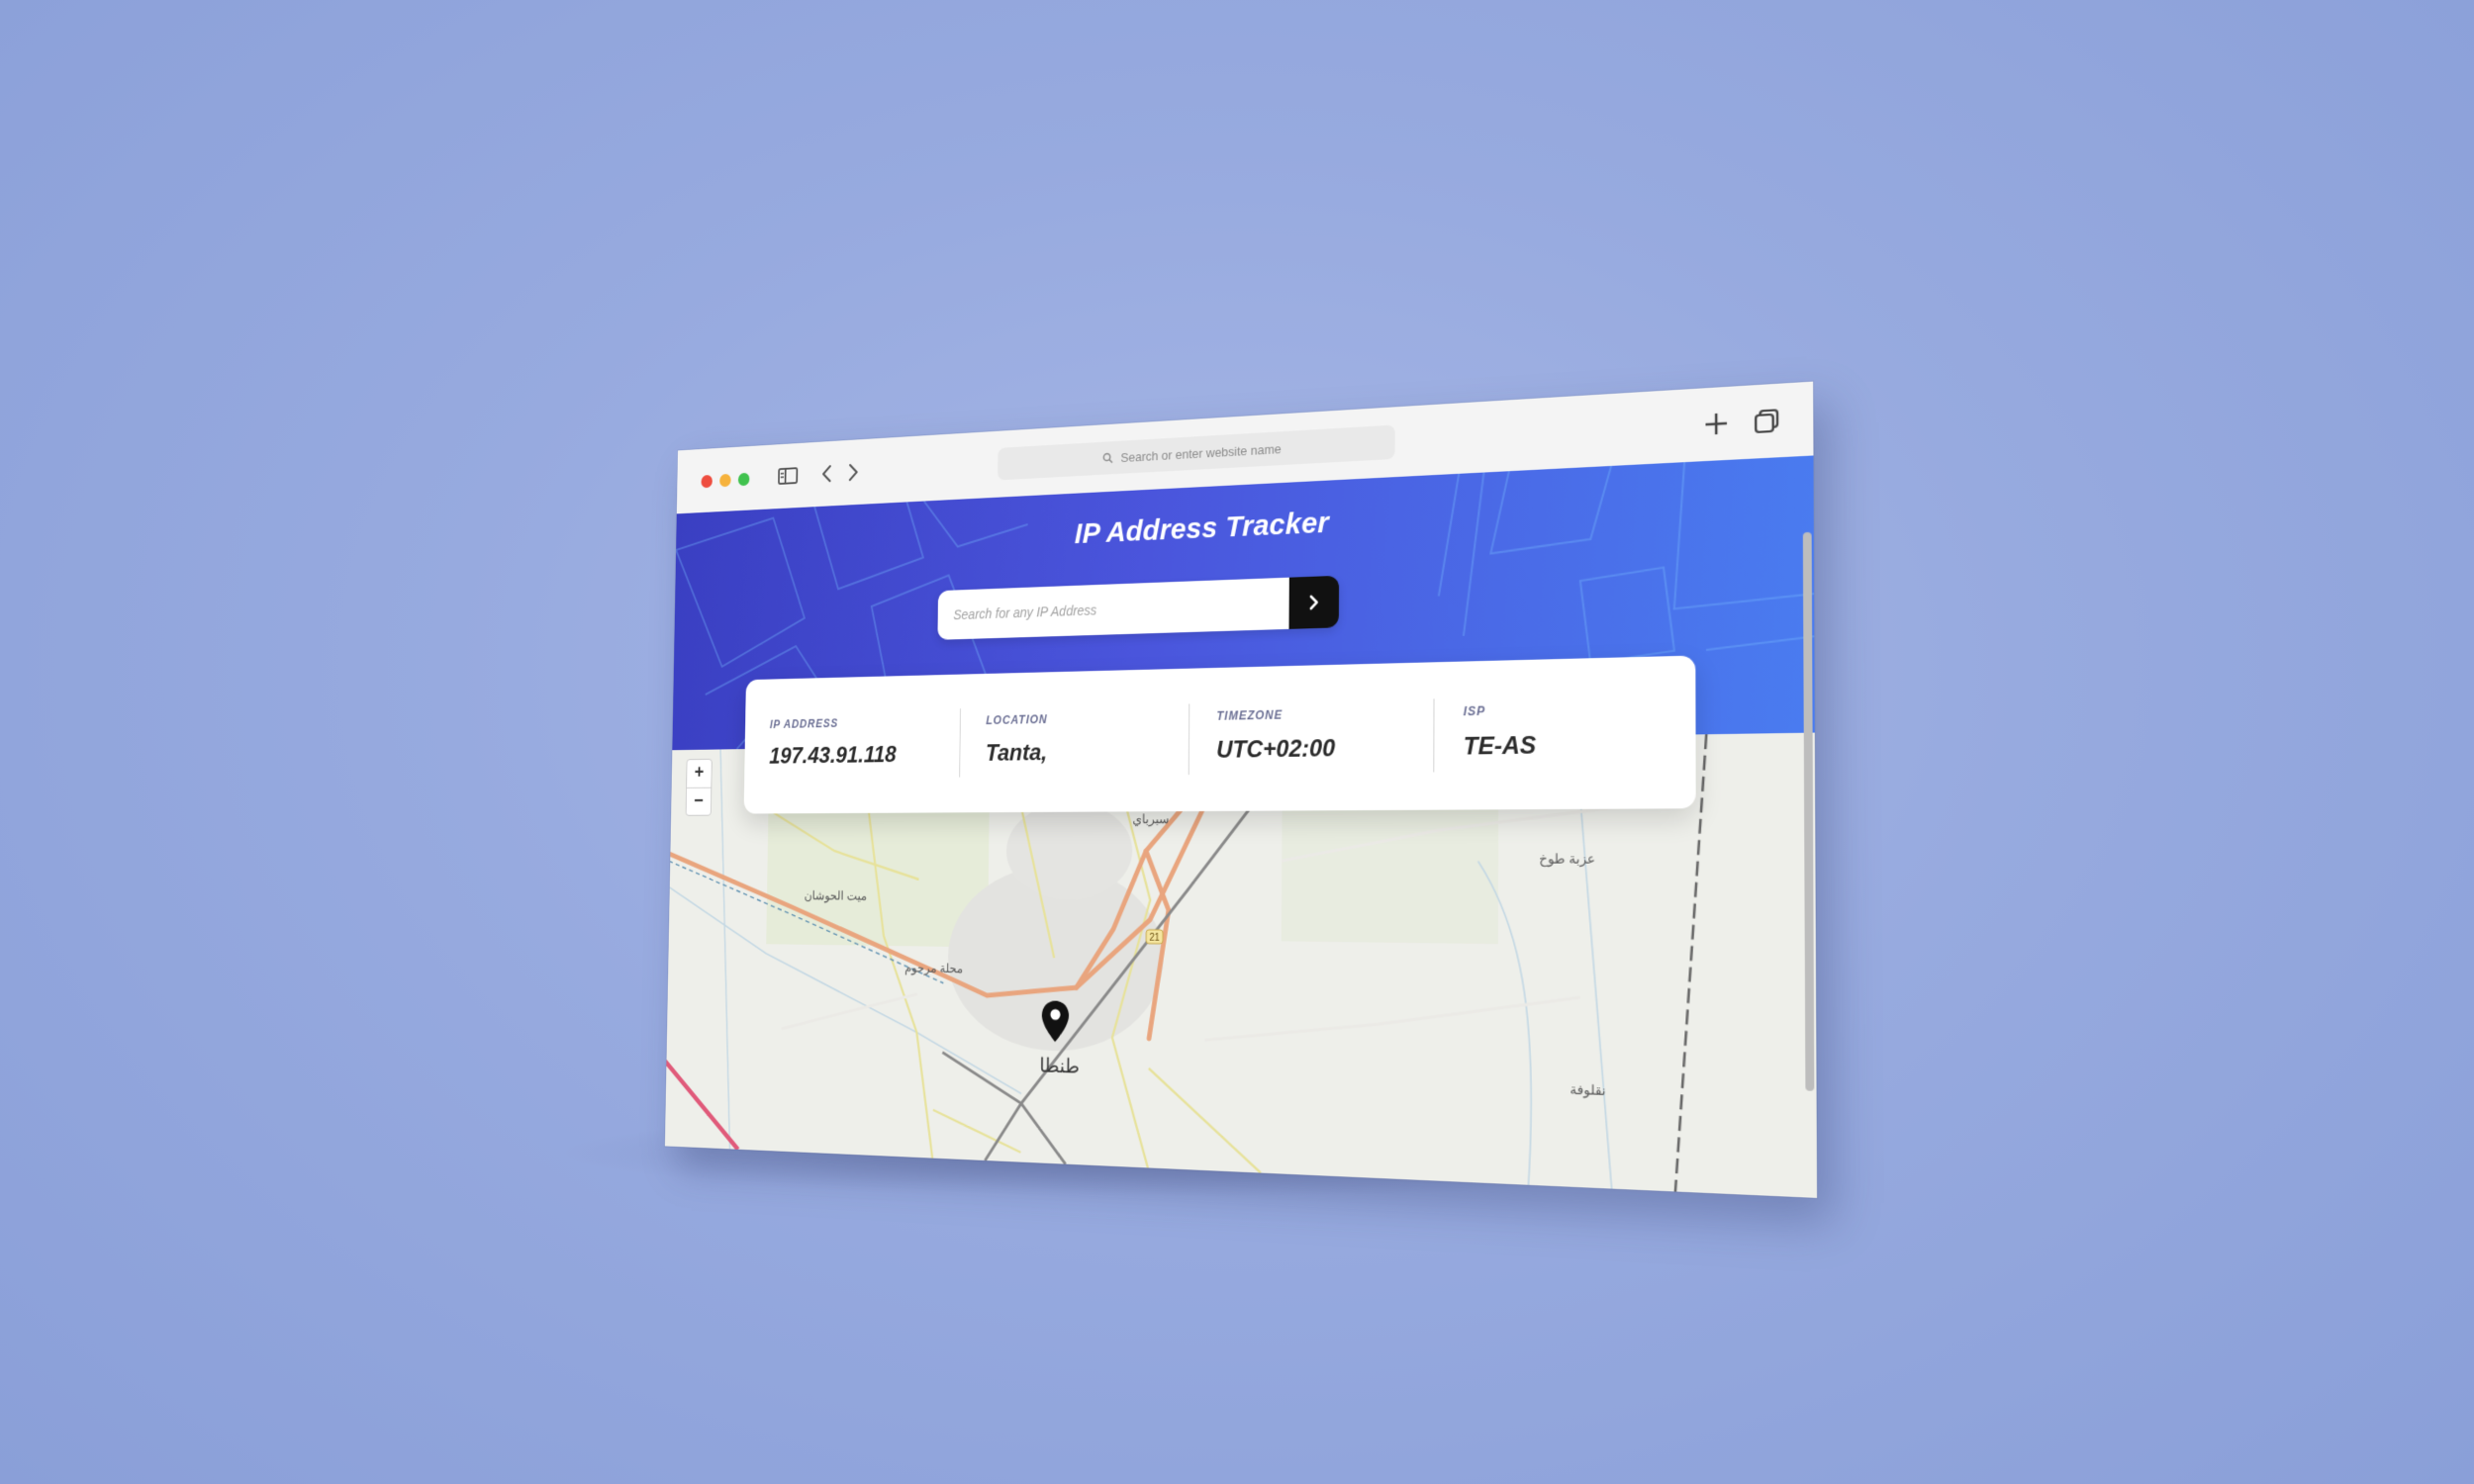  What do you see at coordinates (744, 479) in the screenshot?
I see `maximize-window-button` at bounding box center [744, 479].